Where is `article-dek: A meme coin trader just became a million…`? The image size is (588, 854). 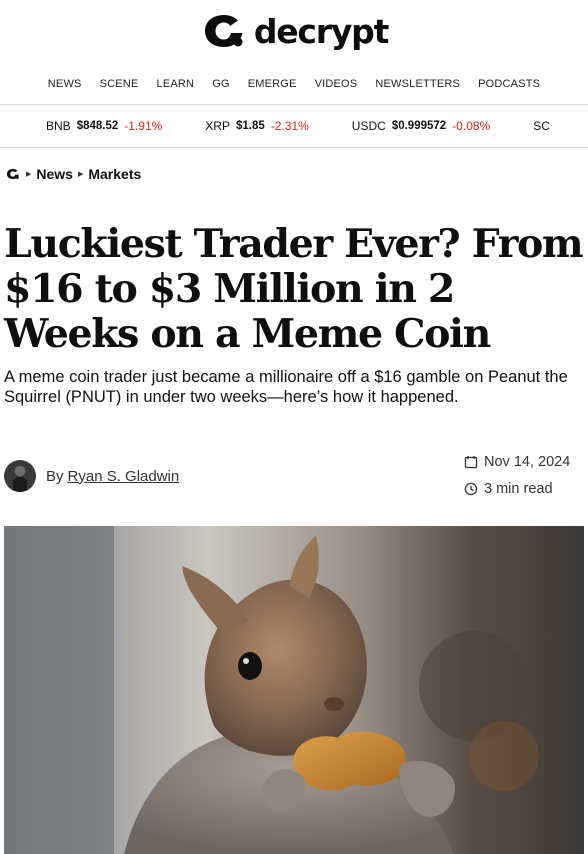
article-dek: A meme coin trader just became a million… is located at coordinates (286, 387).